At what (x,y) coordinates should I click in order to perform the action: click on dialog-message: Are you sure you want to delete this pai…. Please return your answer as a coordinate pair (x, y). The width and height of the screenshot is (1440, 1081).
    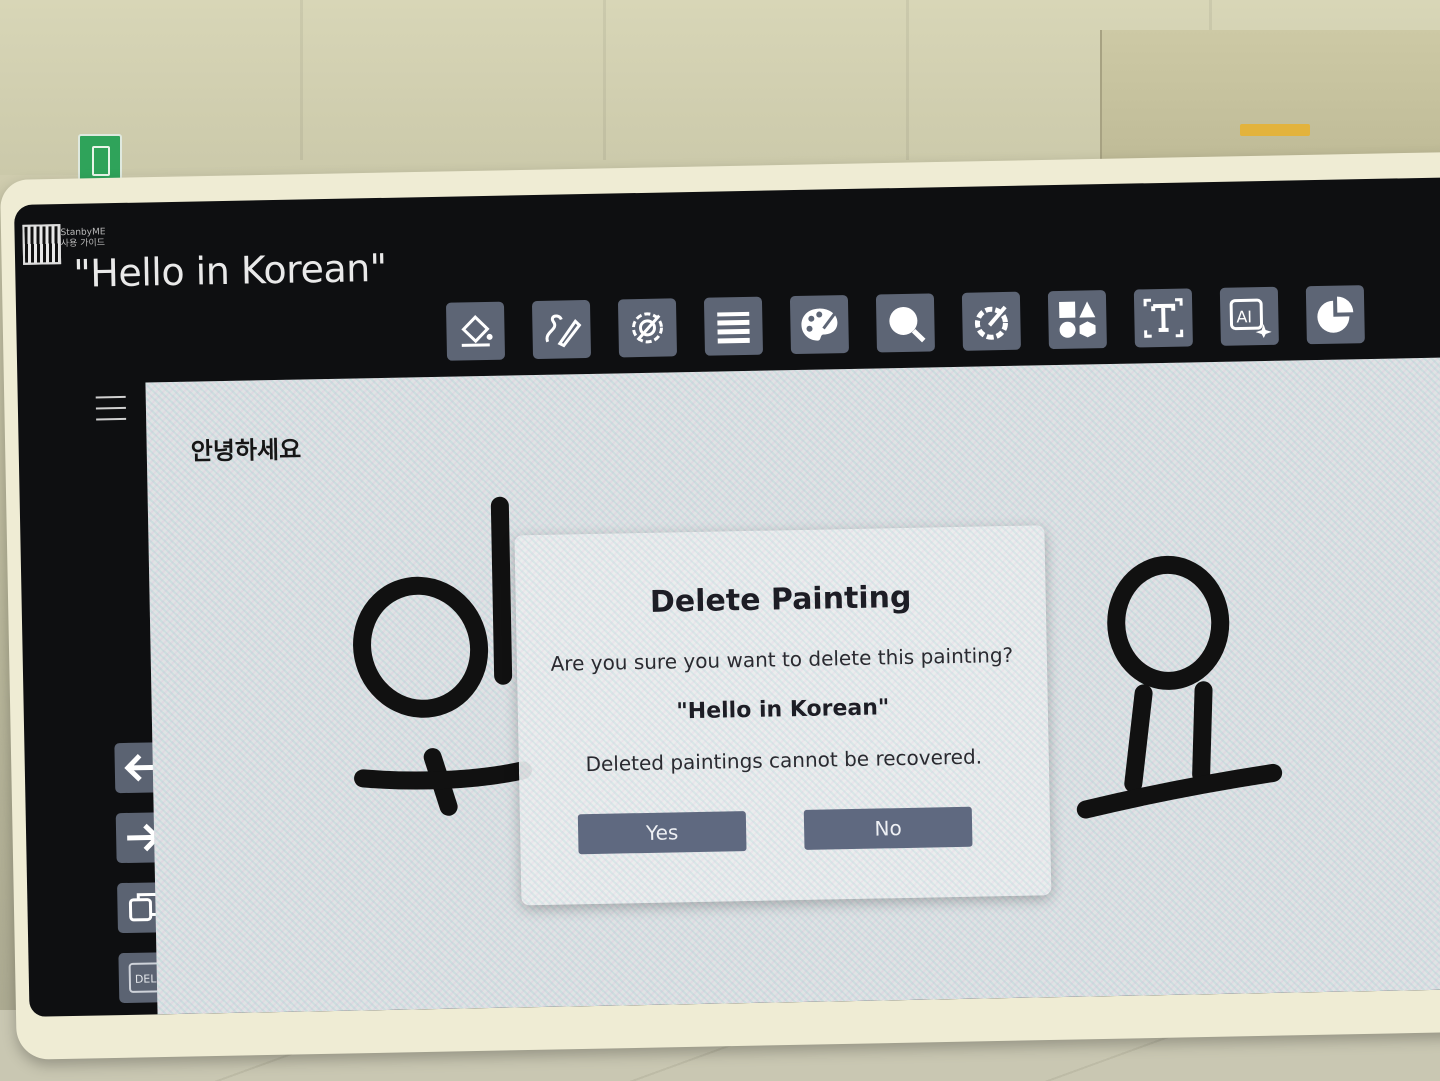
    Looking at the image, I should click on (782, 659).